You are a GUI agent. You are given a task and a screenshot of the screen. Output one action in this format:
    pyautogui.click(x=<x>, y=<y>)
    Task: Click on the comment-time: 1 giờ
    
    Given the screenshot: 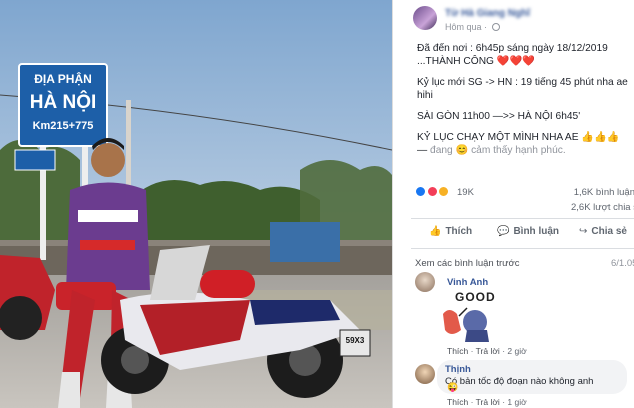 What is the action you would take?
    pyautogui.click(x=516, y=402)
    